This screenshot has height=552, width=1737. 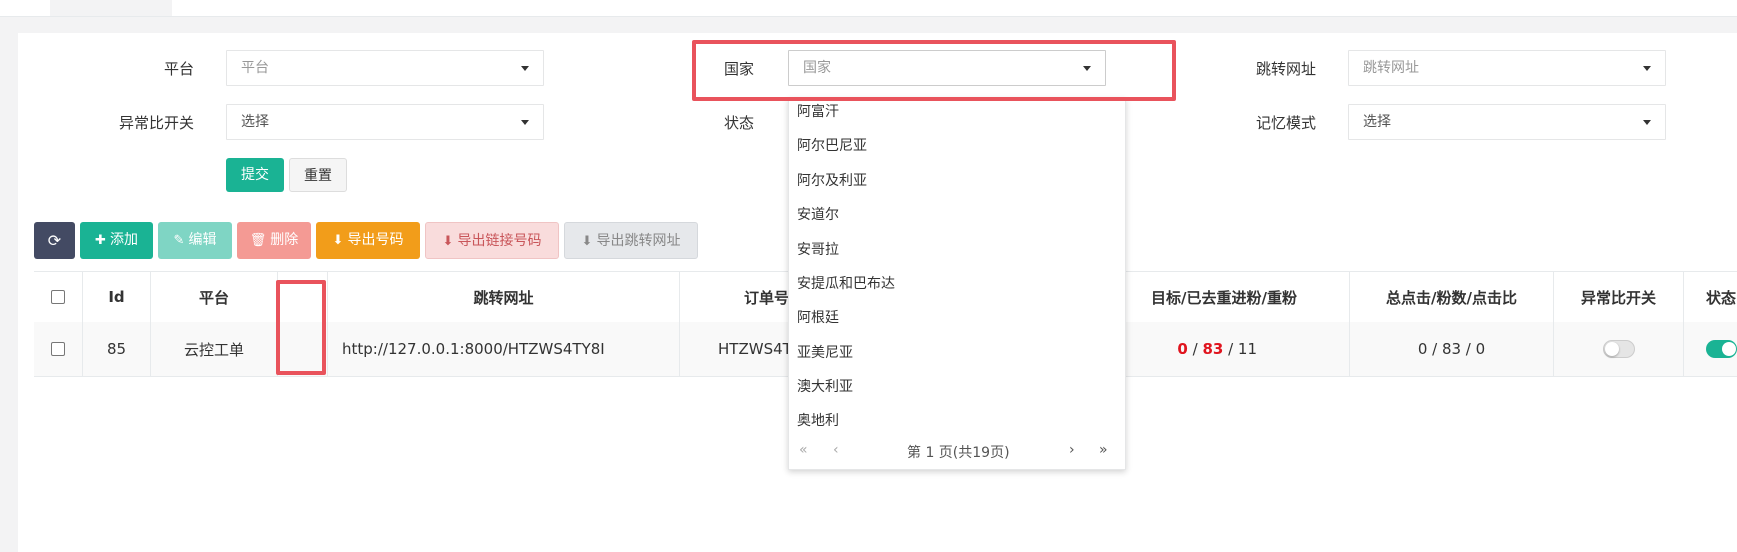 I want to click on export-link-numbers-label: 导出链接号码, so click(x=499, y=241).